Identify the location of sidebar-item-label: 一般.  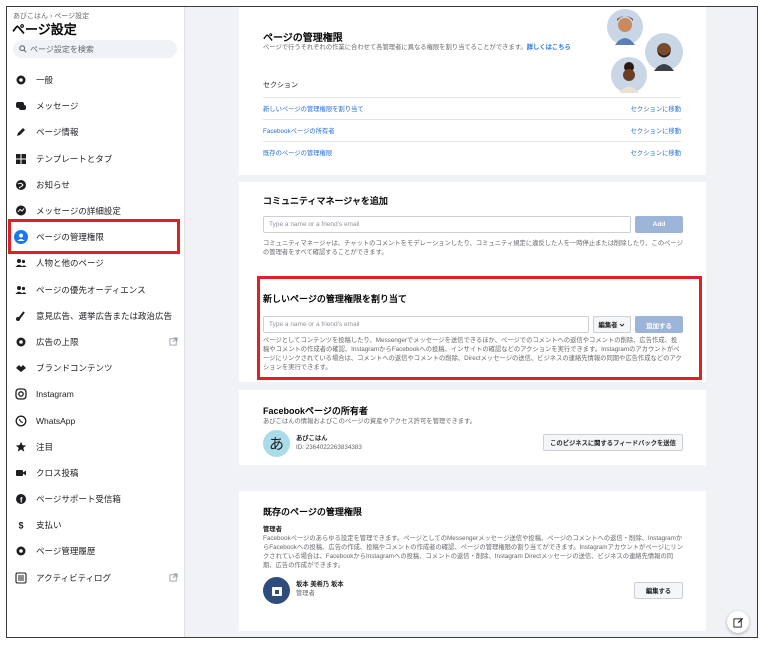
(45, 80).